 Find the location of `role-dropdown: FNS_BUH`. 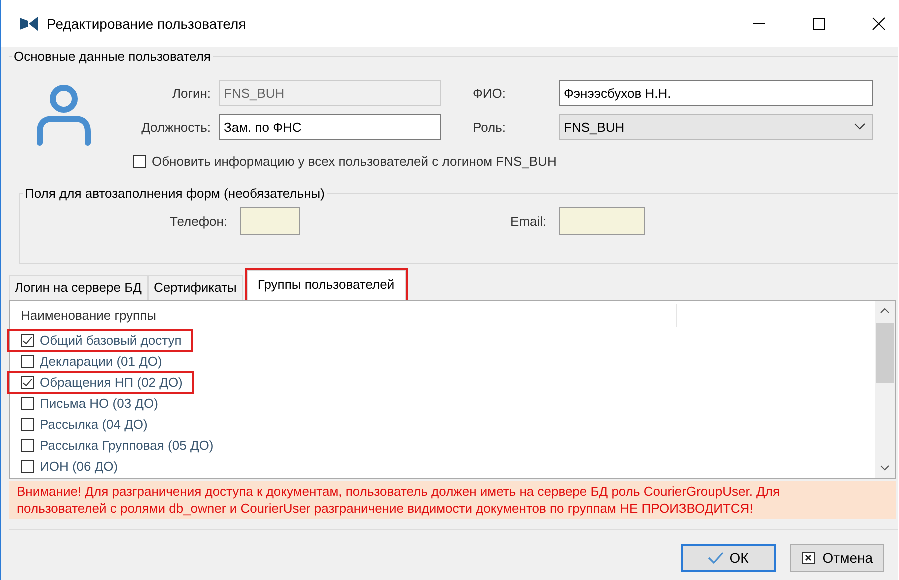

role-dropdown: FNS_BUH is located at coordinates (716, 127).